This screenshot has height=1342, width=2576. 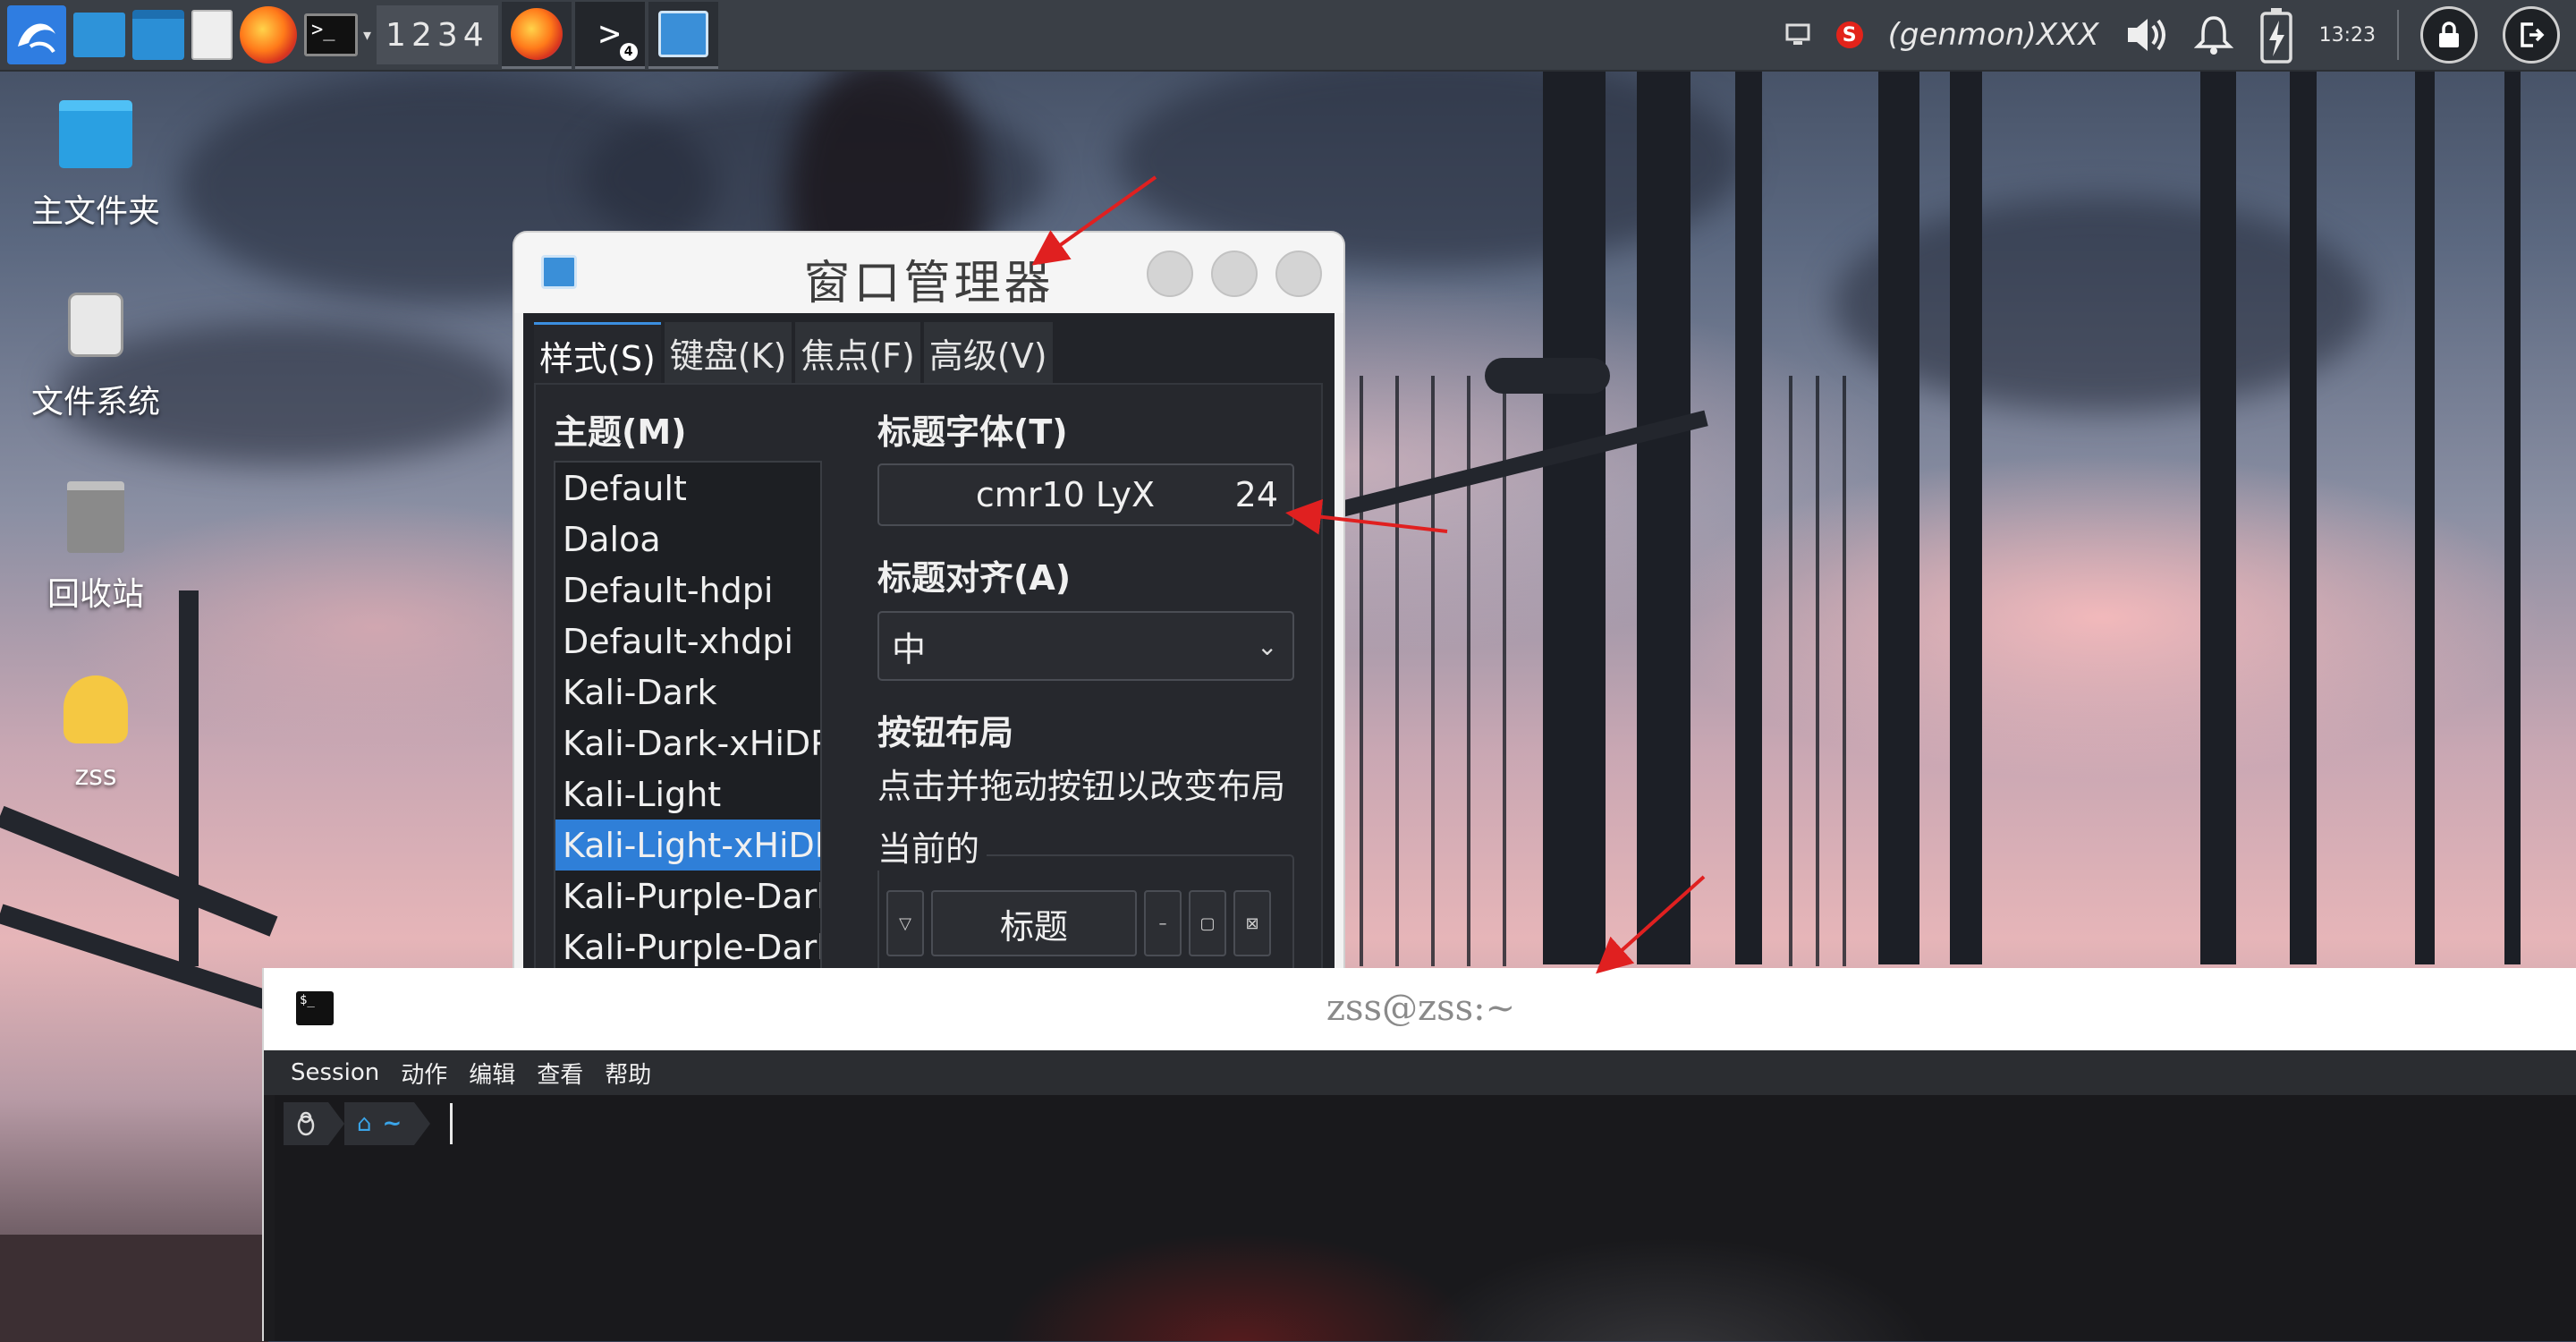 What do you see at coordinates (95, 325) in the screenshot?
I see `drive-icon` at bounding box center [95, 325].